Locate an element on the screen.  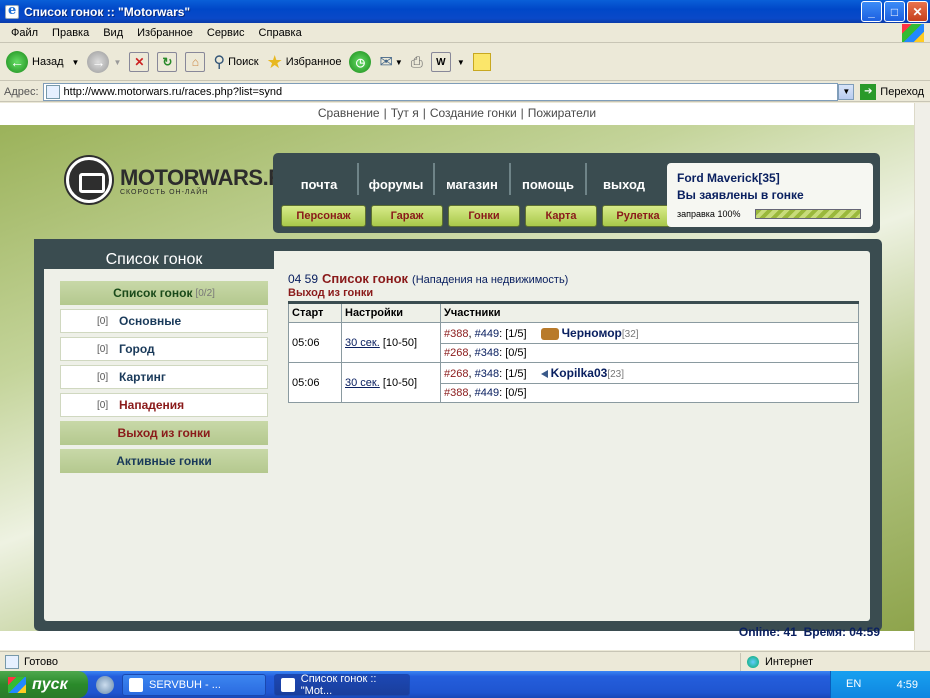
slot-count: : [1/5] is located at coordinates (513, 374).